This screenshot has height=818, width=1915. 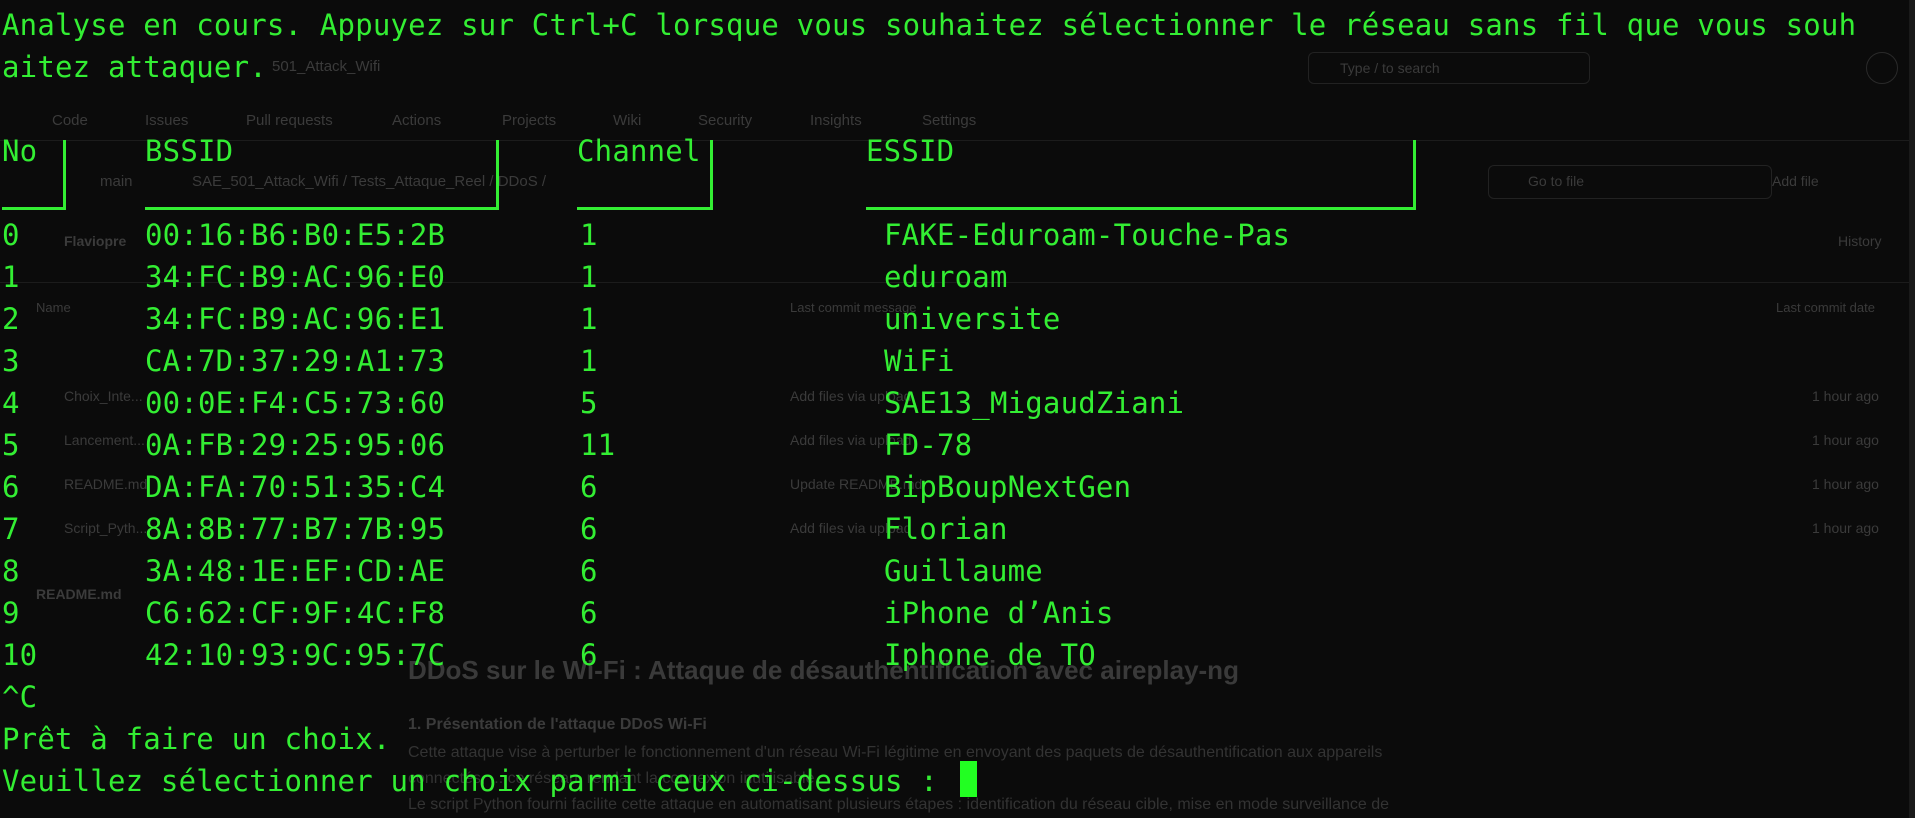 What do you see at coordinates (1034, 403) in the screenshot?
I see `row-essid: SAE13_MigaudZiani` at bounding box center [1034, 403].